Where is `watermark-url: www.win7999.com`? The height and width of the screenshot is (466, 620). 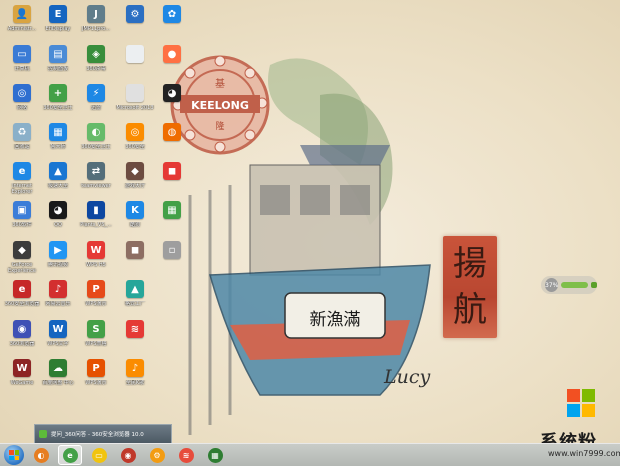 watermark-url: www.win7999.com is located at coordinates (584, 453).